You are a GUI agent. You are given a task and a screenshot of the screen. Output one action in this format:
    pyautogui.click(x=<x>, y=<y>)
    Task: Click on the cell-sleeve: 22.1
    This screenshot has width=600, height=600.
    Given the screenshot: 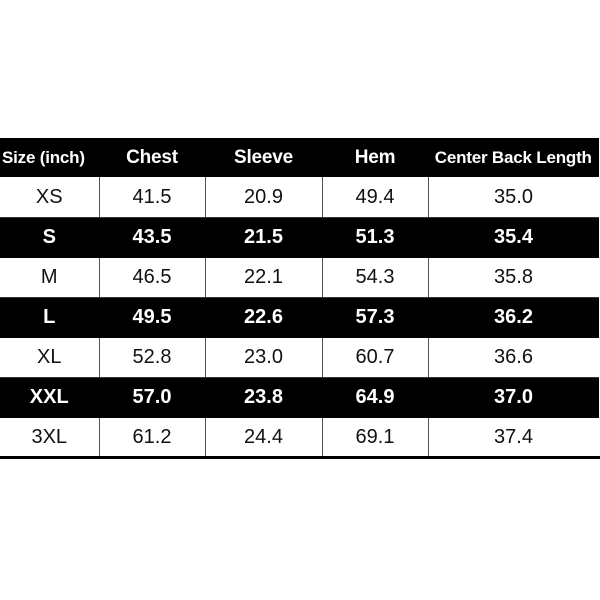 What is the action you would take?
    pyautogui.click(x=264, y=277)
    